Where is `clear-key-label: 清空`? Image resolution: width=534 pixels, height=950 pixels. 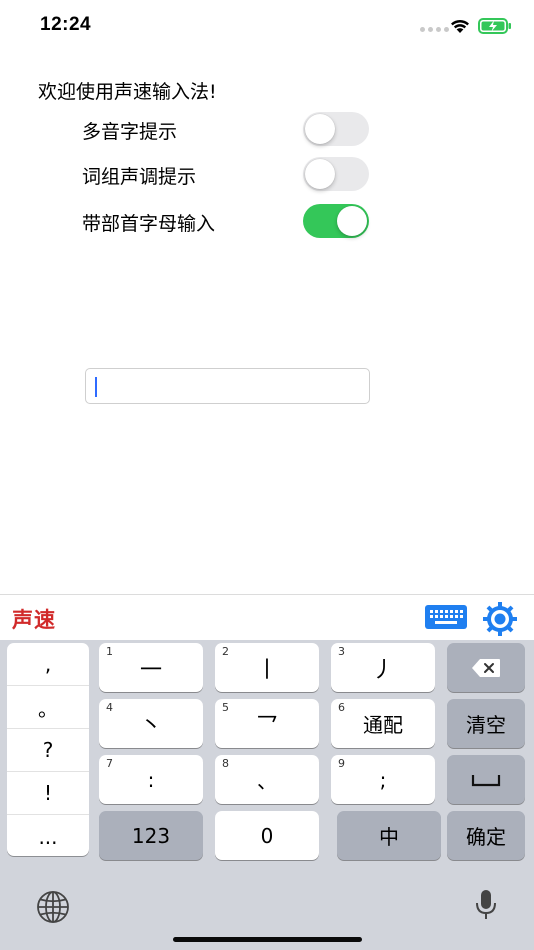 clear-key-label: 清空 is located at coordinates (486, 725).